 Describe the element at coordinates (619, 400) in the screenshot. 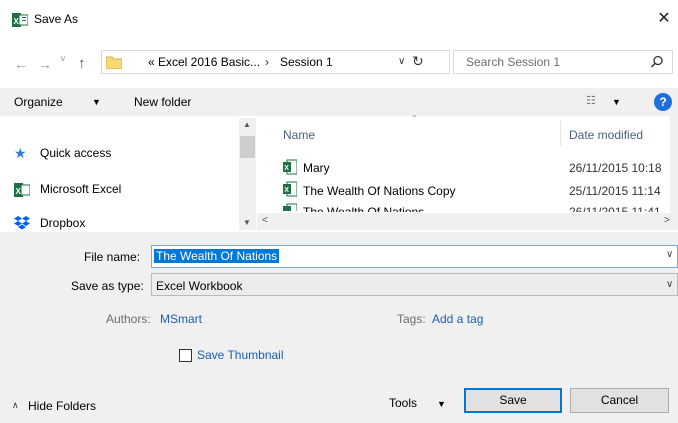

I see `cancel-button: Cancel` at that location.